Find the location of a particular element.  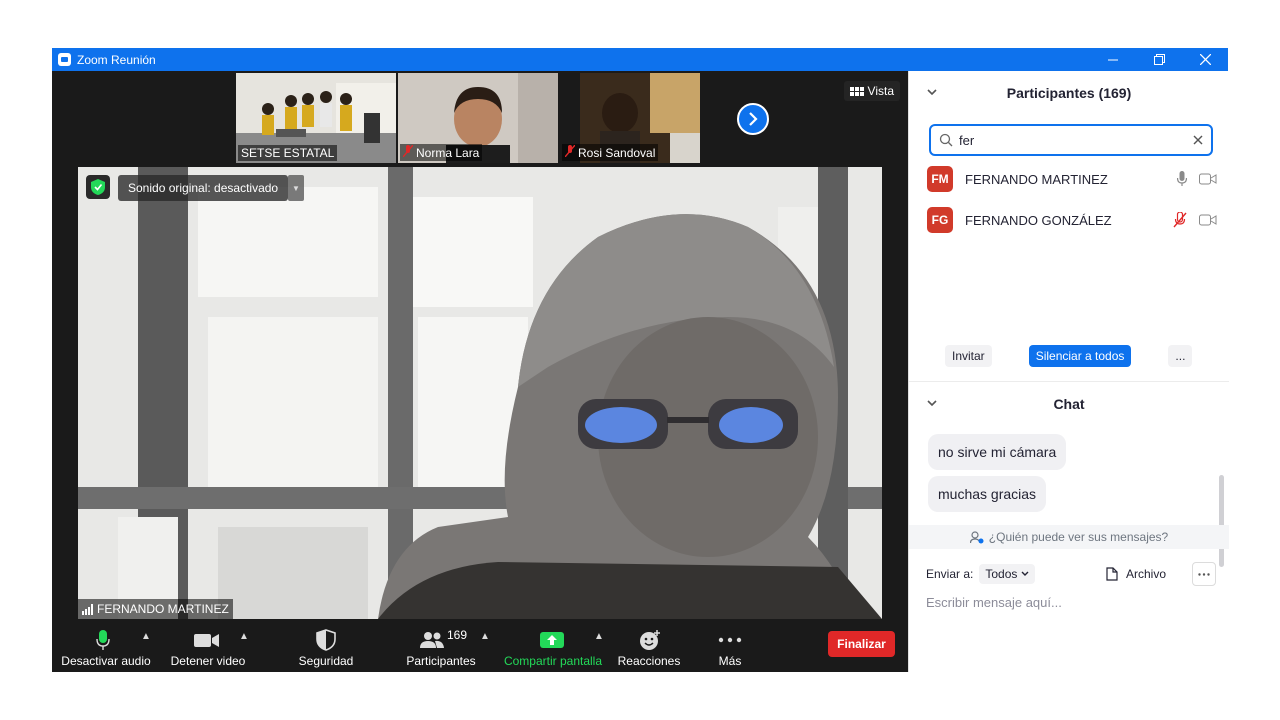

reactions-button: Reacciones is located at coordinates (649, 648).